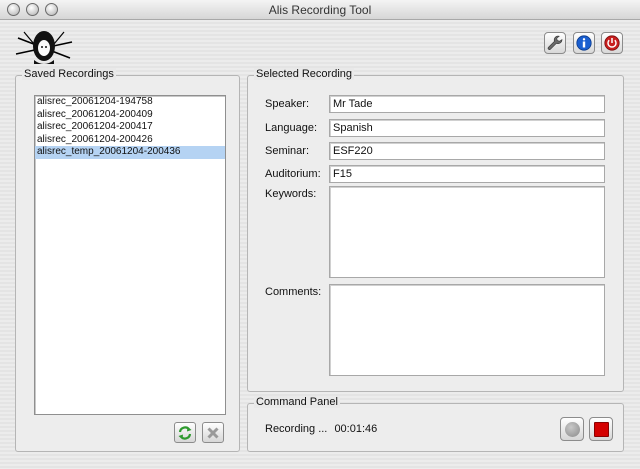 This screenshot has width=640, height=469. What do you see at coordinates (293, 292) in the screenshot?
I see `comments-label: Comments:` at bounding box center [293, 292].